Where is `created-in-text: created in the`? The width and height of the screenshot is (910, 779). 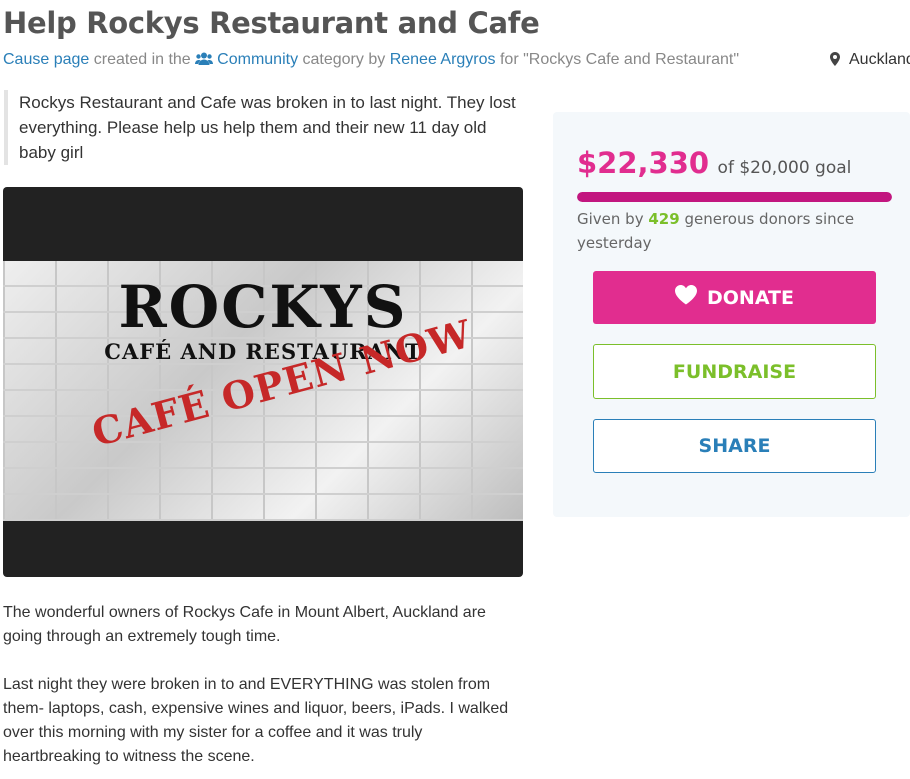 created-in-text: created in the is located at coordinates (142, 59).